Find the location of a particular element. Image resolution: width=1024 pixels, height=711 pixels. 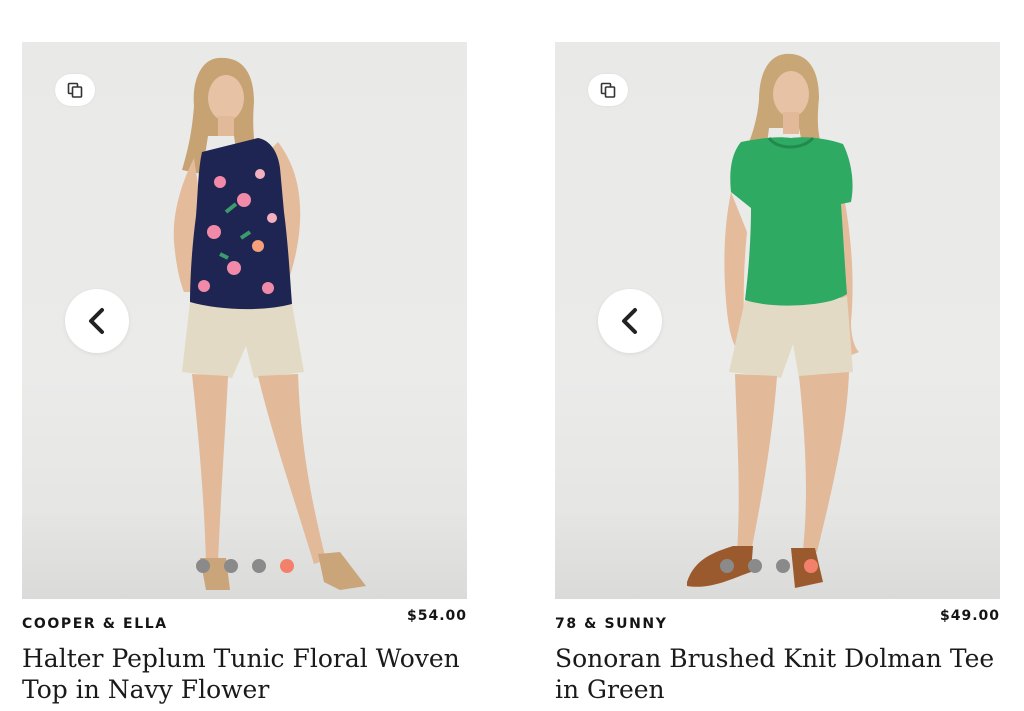

product-title: Sonoran Brushed Knit Dolman Tee in Green is located at coordinates (775, 674).